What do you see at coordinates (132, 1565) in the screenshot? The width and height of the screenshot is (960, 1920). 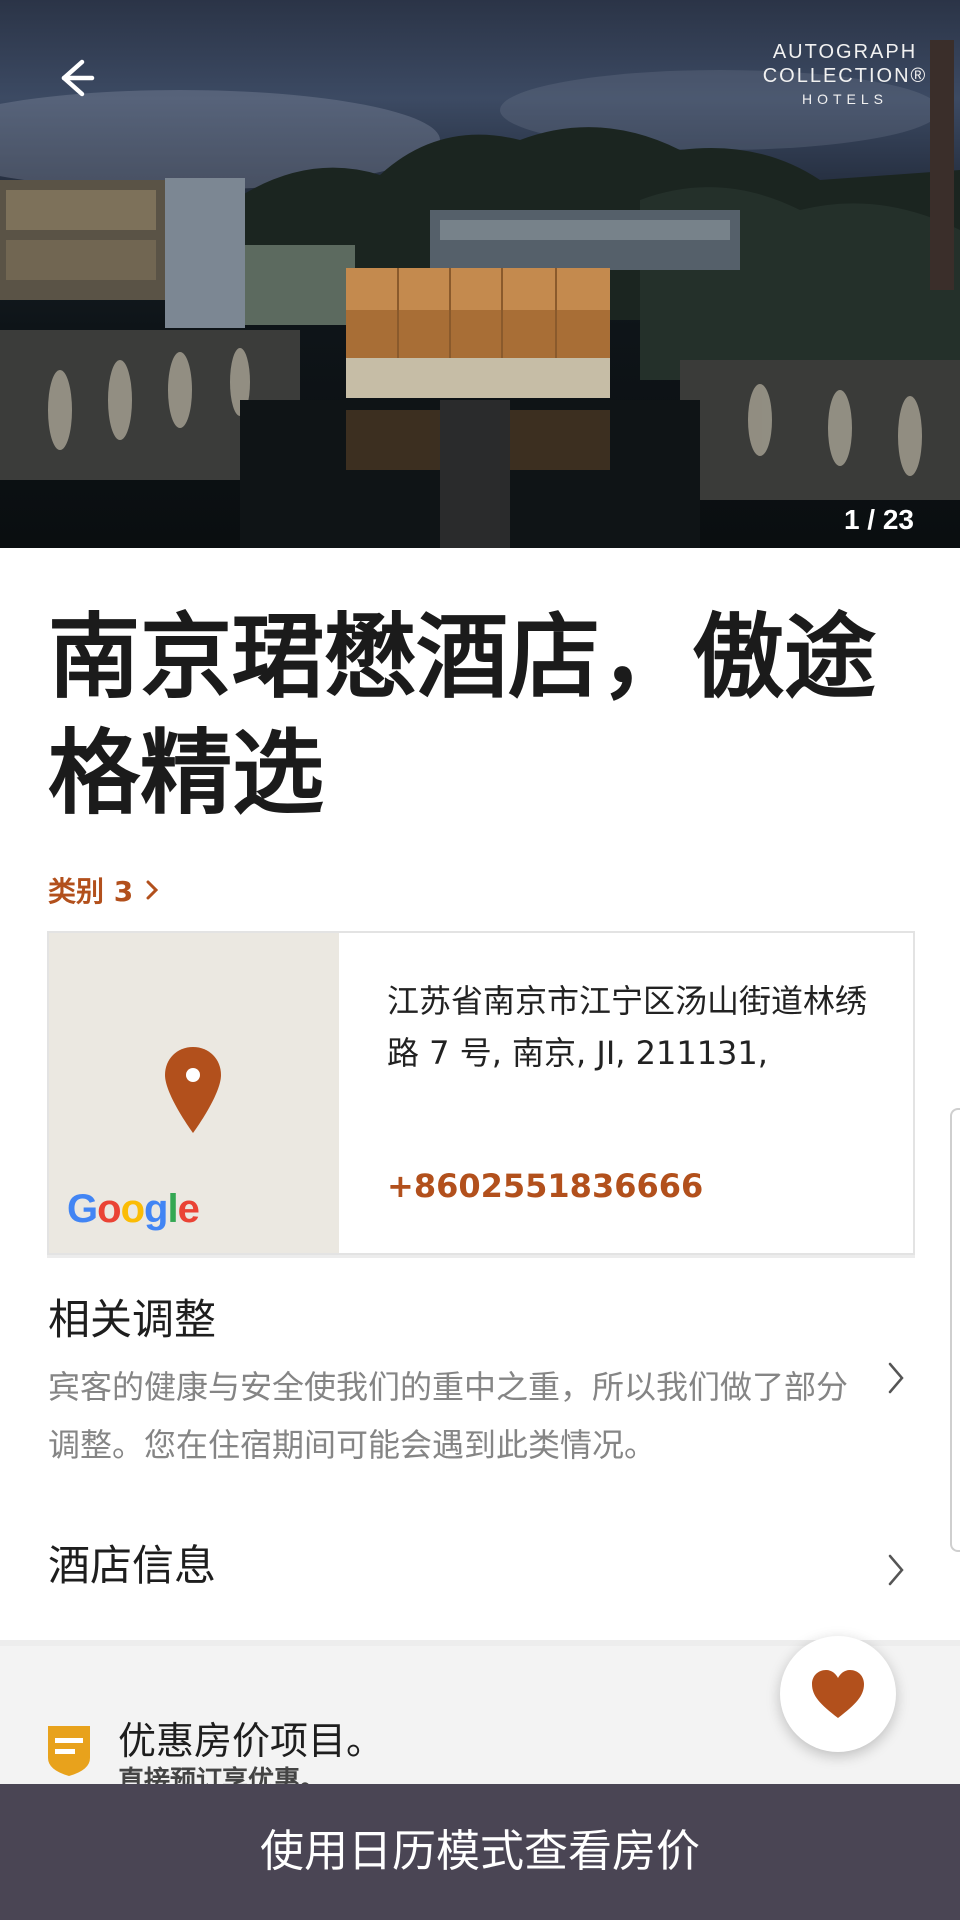 I see `hotel-info-title: 酒店信息` at bounding box center [132, 1565].